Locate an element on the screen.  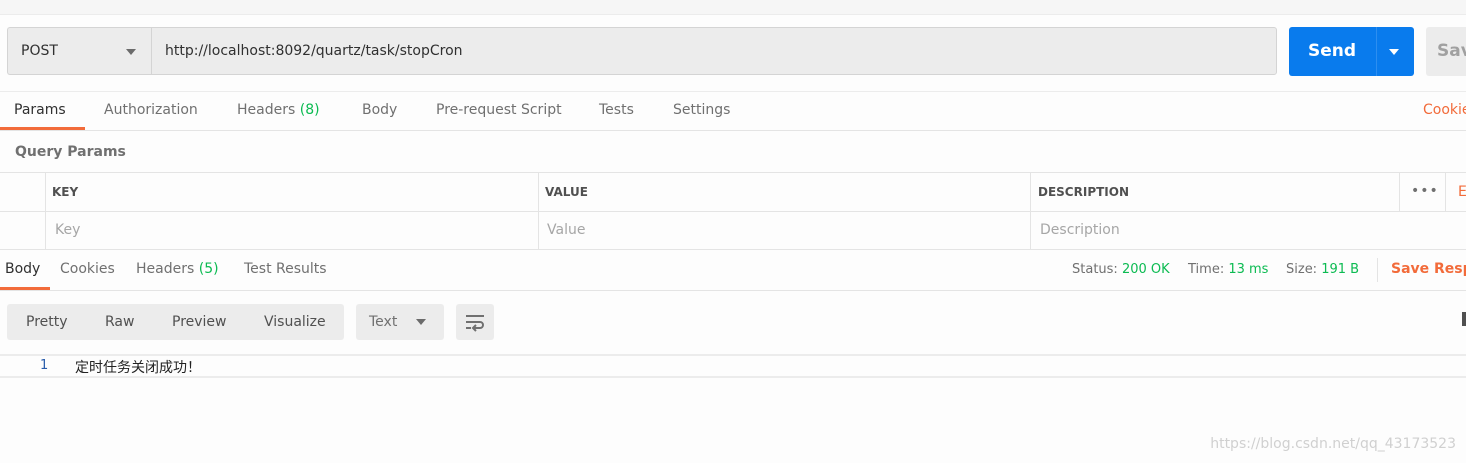
tab-tests: Tests is located at coordinates (616, 110).